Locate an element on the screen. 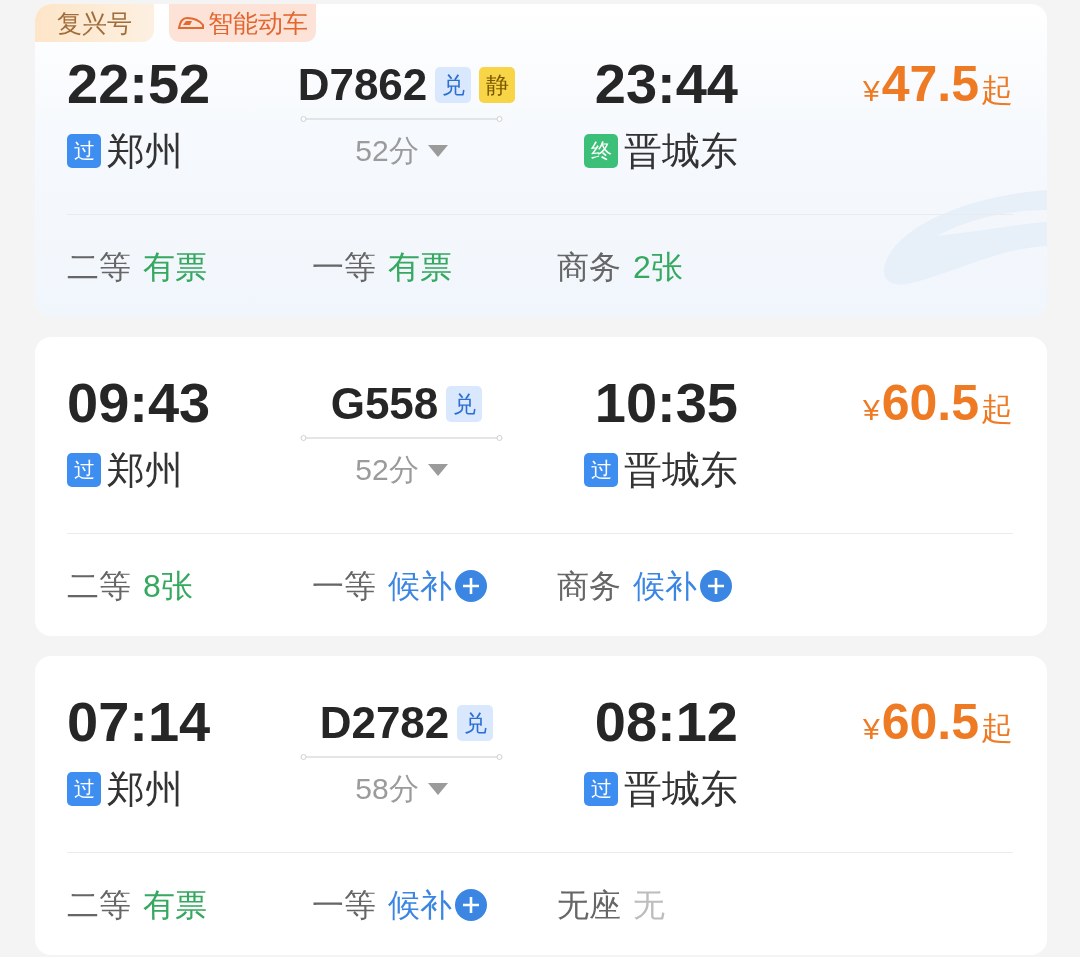 This screenshot has height=957, width=1080. arrival-time: 23:44 is located at coordinates (666, 84).